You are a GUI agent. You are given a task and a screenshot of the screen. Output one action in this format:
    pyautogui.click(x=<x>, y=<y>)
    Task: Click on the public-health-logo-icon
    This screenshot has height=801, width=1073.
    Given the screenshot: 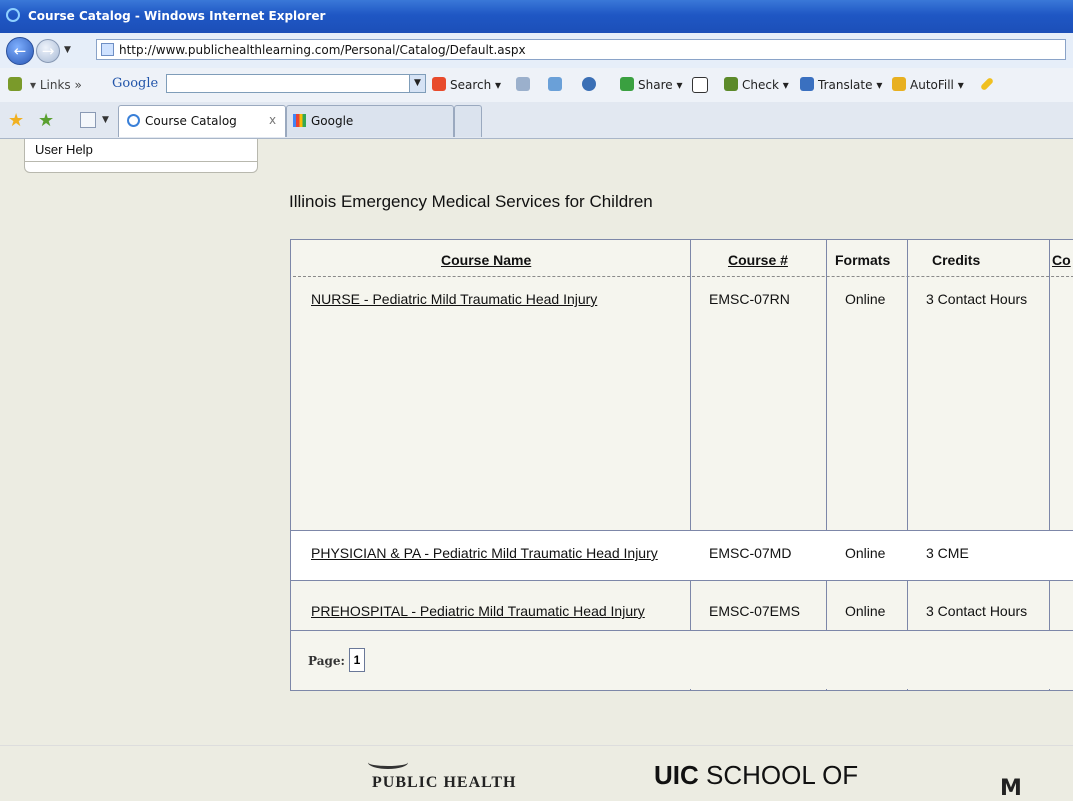 What is the action you would take?
    pyautogui.click(x=388, y=762)
    